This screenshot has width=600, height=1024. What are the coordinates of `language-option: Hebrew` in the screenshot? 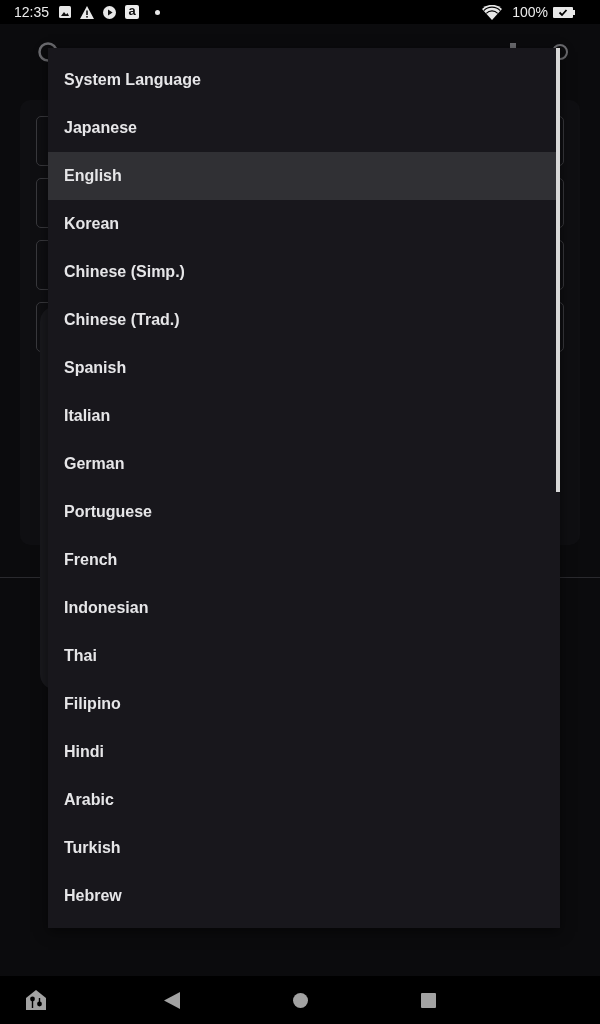 It's located at (304, 896).